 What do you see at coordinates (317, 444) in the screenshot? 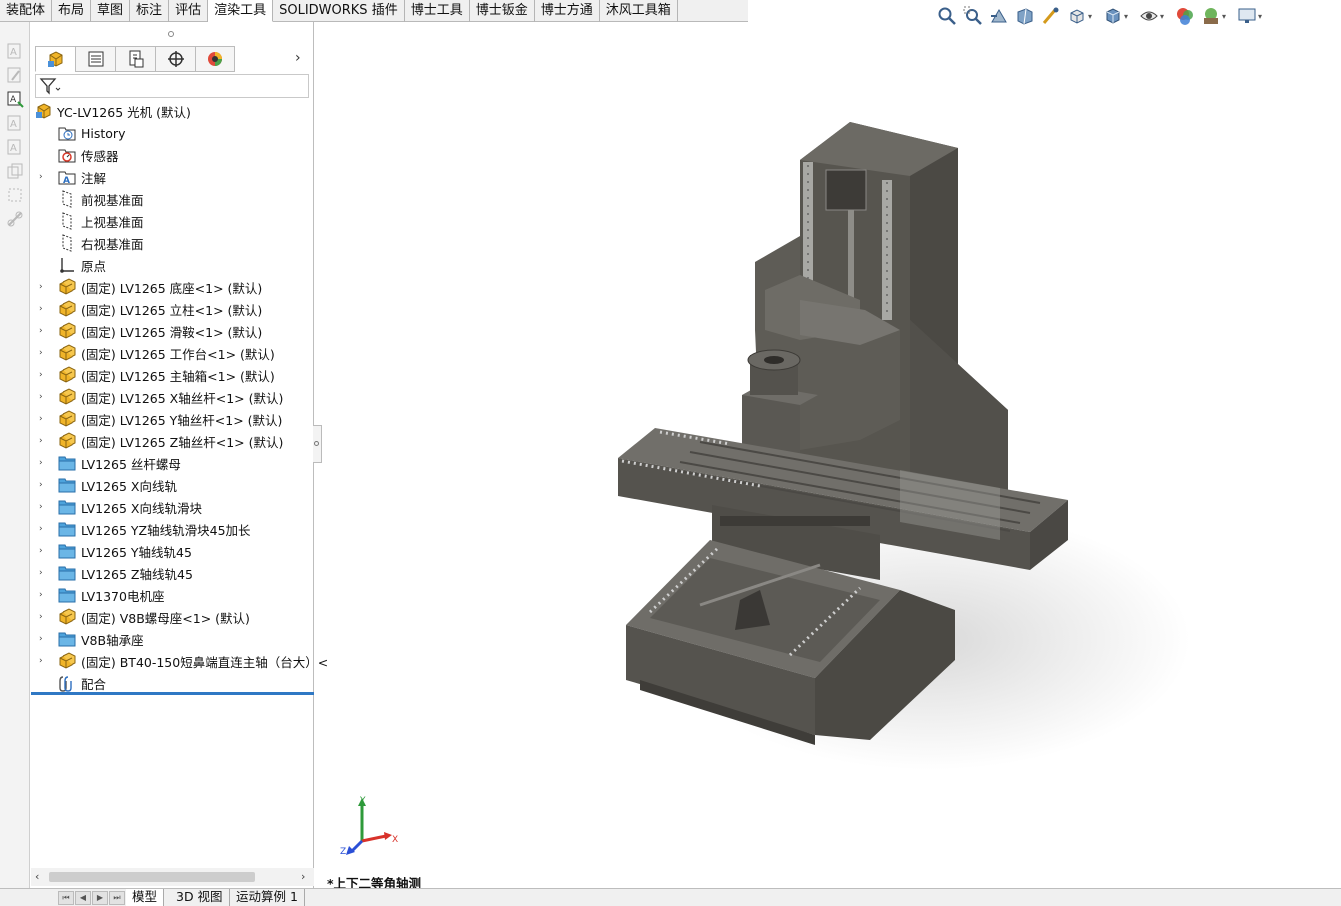
I see `panel-splitter` at bounding box center [317, 444].